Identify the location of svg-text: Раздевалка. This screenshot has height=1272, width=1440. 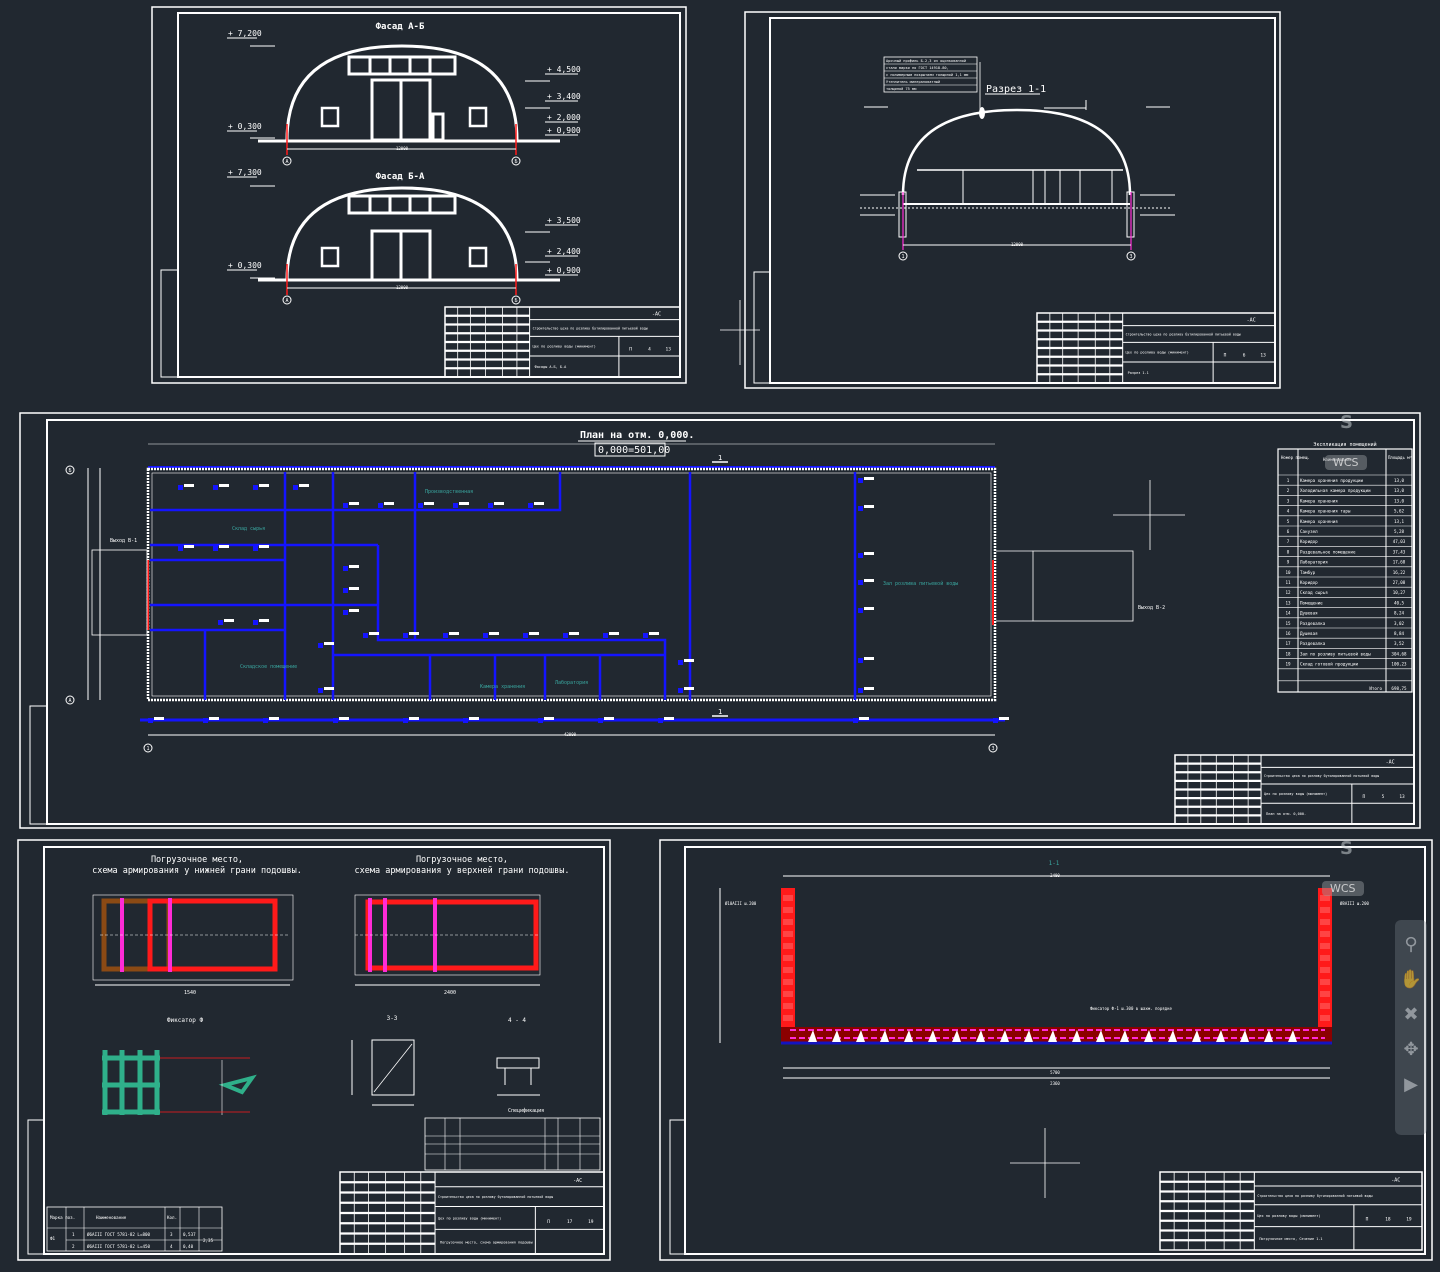
(1313, 623).